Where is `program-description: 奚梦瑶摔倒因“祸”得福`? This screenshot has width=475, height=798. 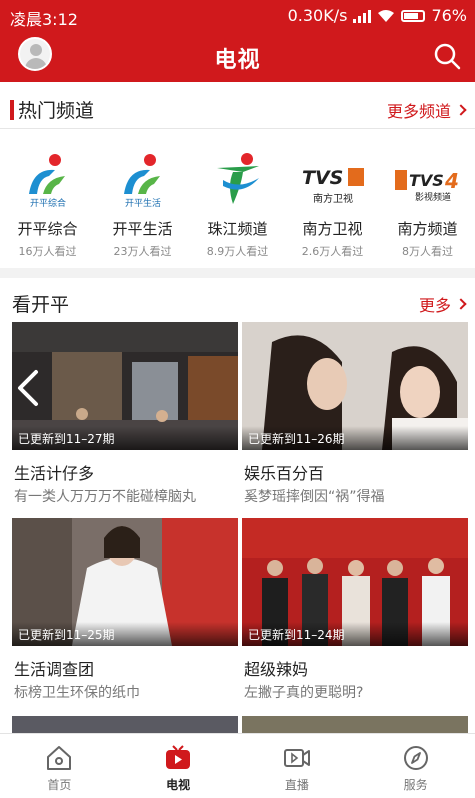
program-description: 奚梦瑶摔倒因“祸”得福 is located at coordinates (314, 497).